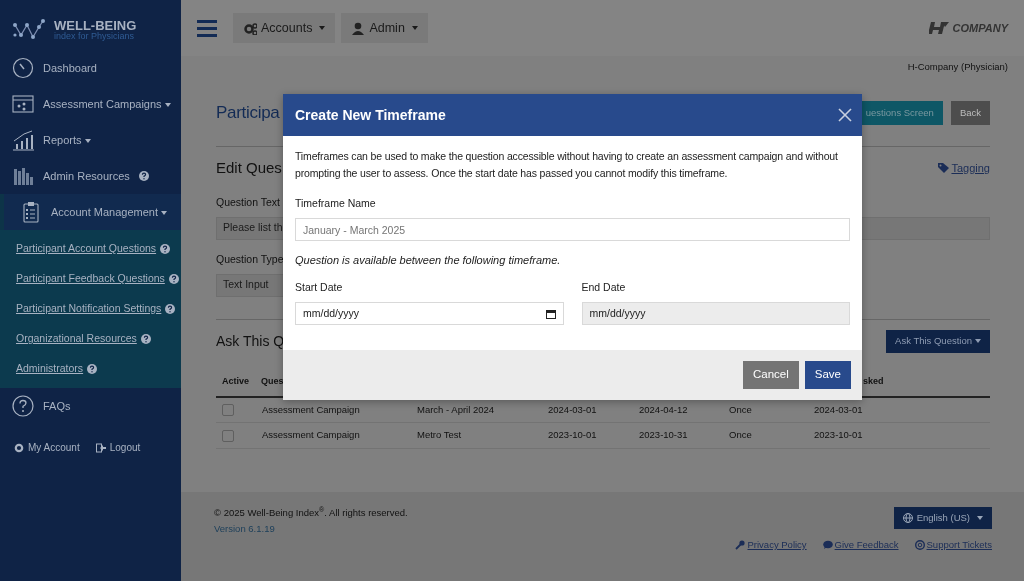  What do you see at coordinates (90, 249) in the screenshot?
I see `submenu-item: Participant Account Questions` at bounding box center [90, 249].